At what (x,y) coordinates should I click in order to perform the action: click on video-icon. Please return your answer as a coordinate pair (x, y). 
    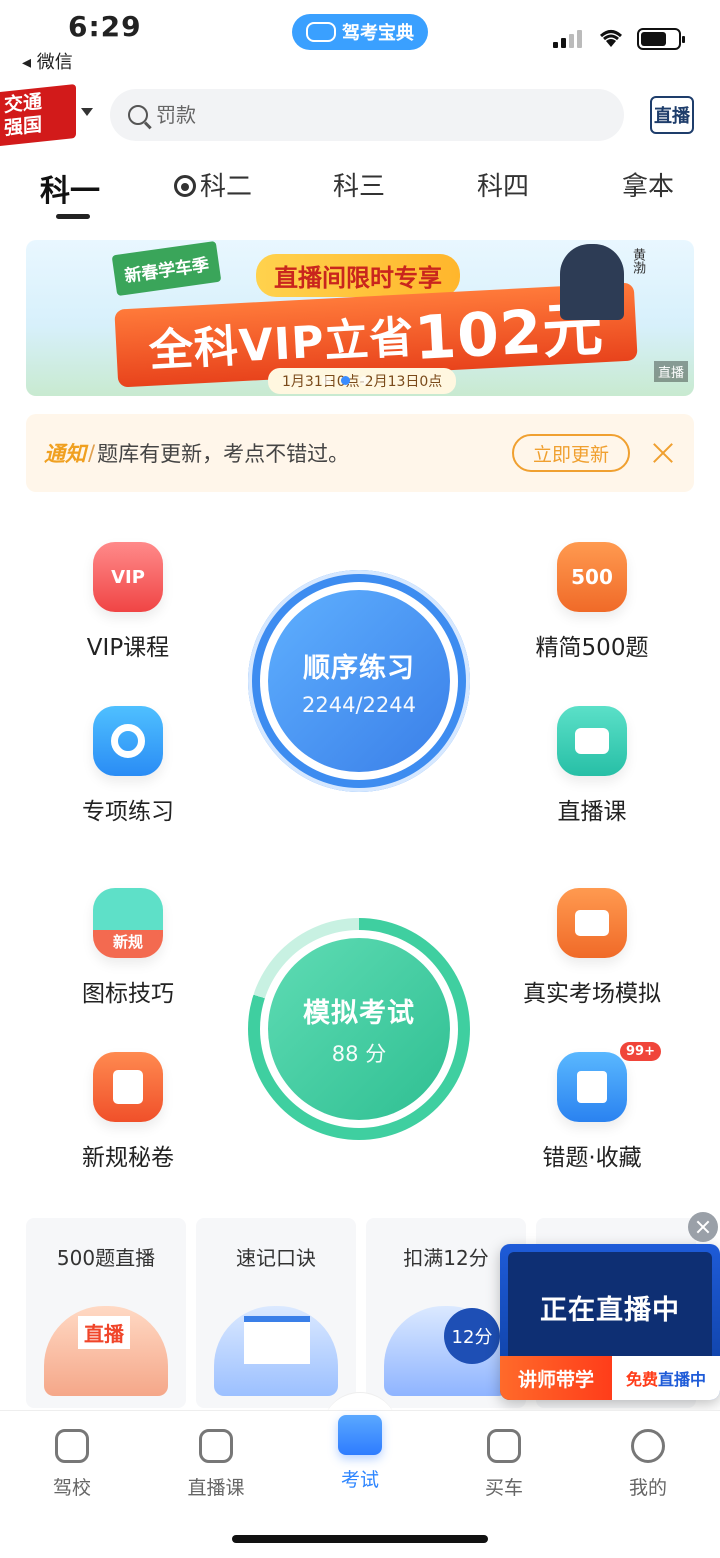
    Looking at the image, I should click on (592, 741).